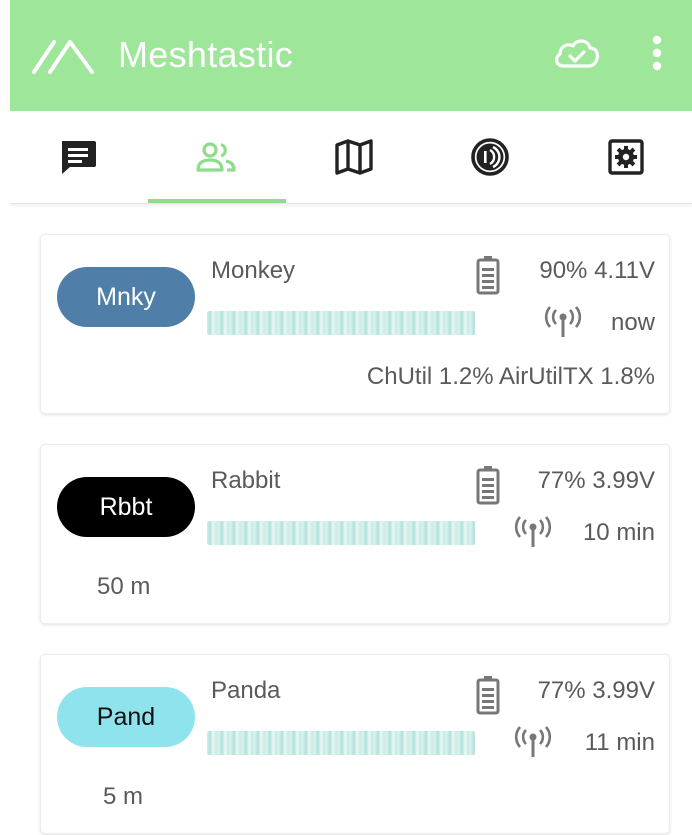  I want to click on meshtastic-logo-icon, so click(63, 57).